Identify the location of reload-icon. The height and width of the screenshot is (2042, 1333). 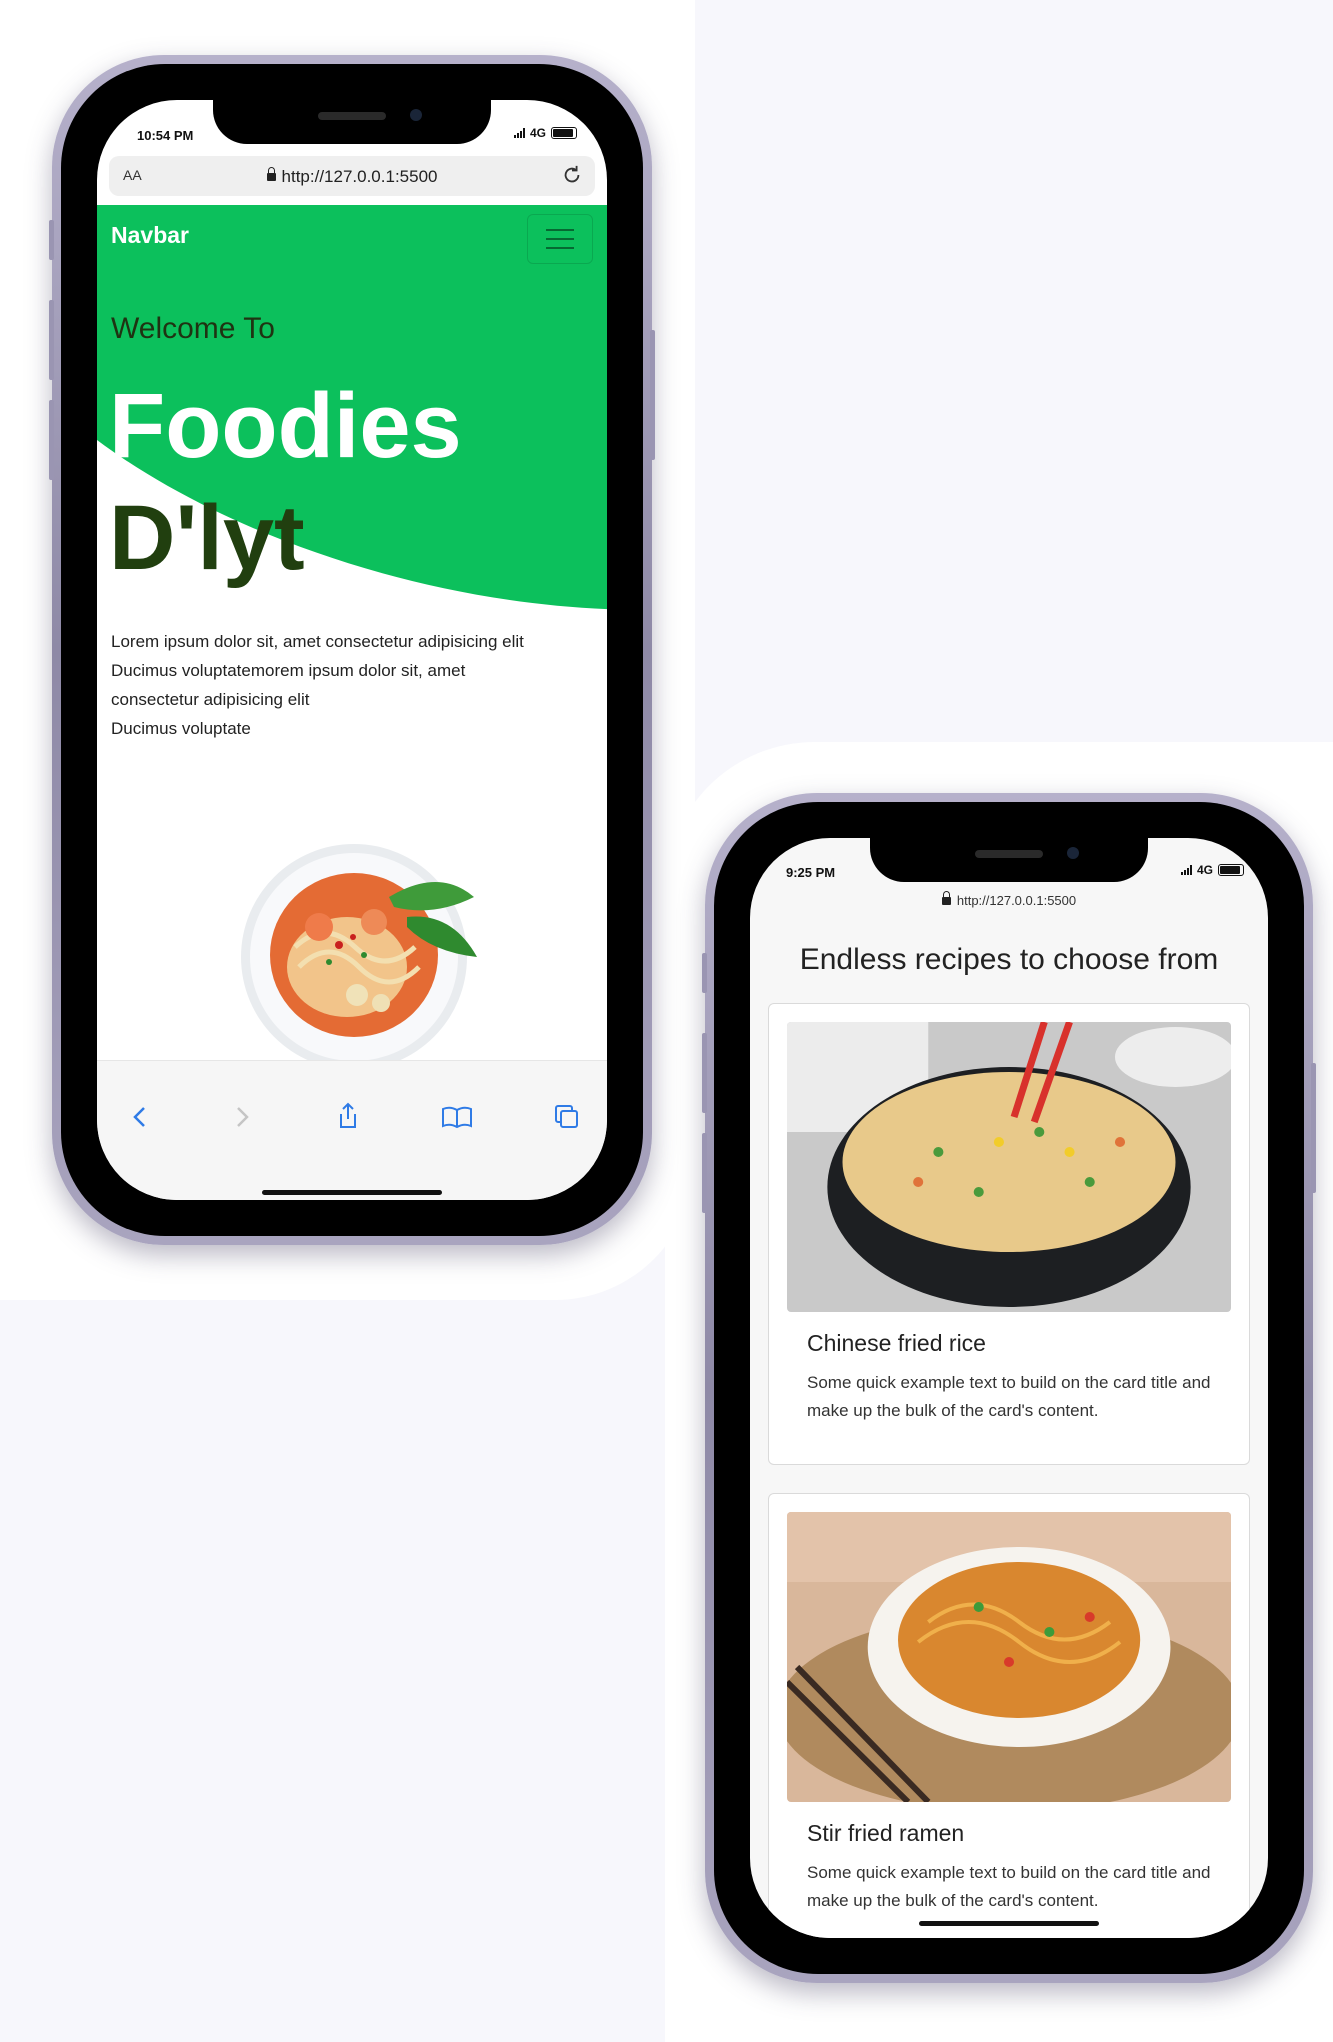
(572, 175).